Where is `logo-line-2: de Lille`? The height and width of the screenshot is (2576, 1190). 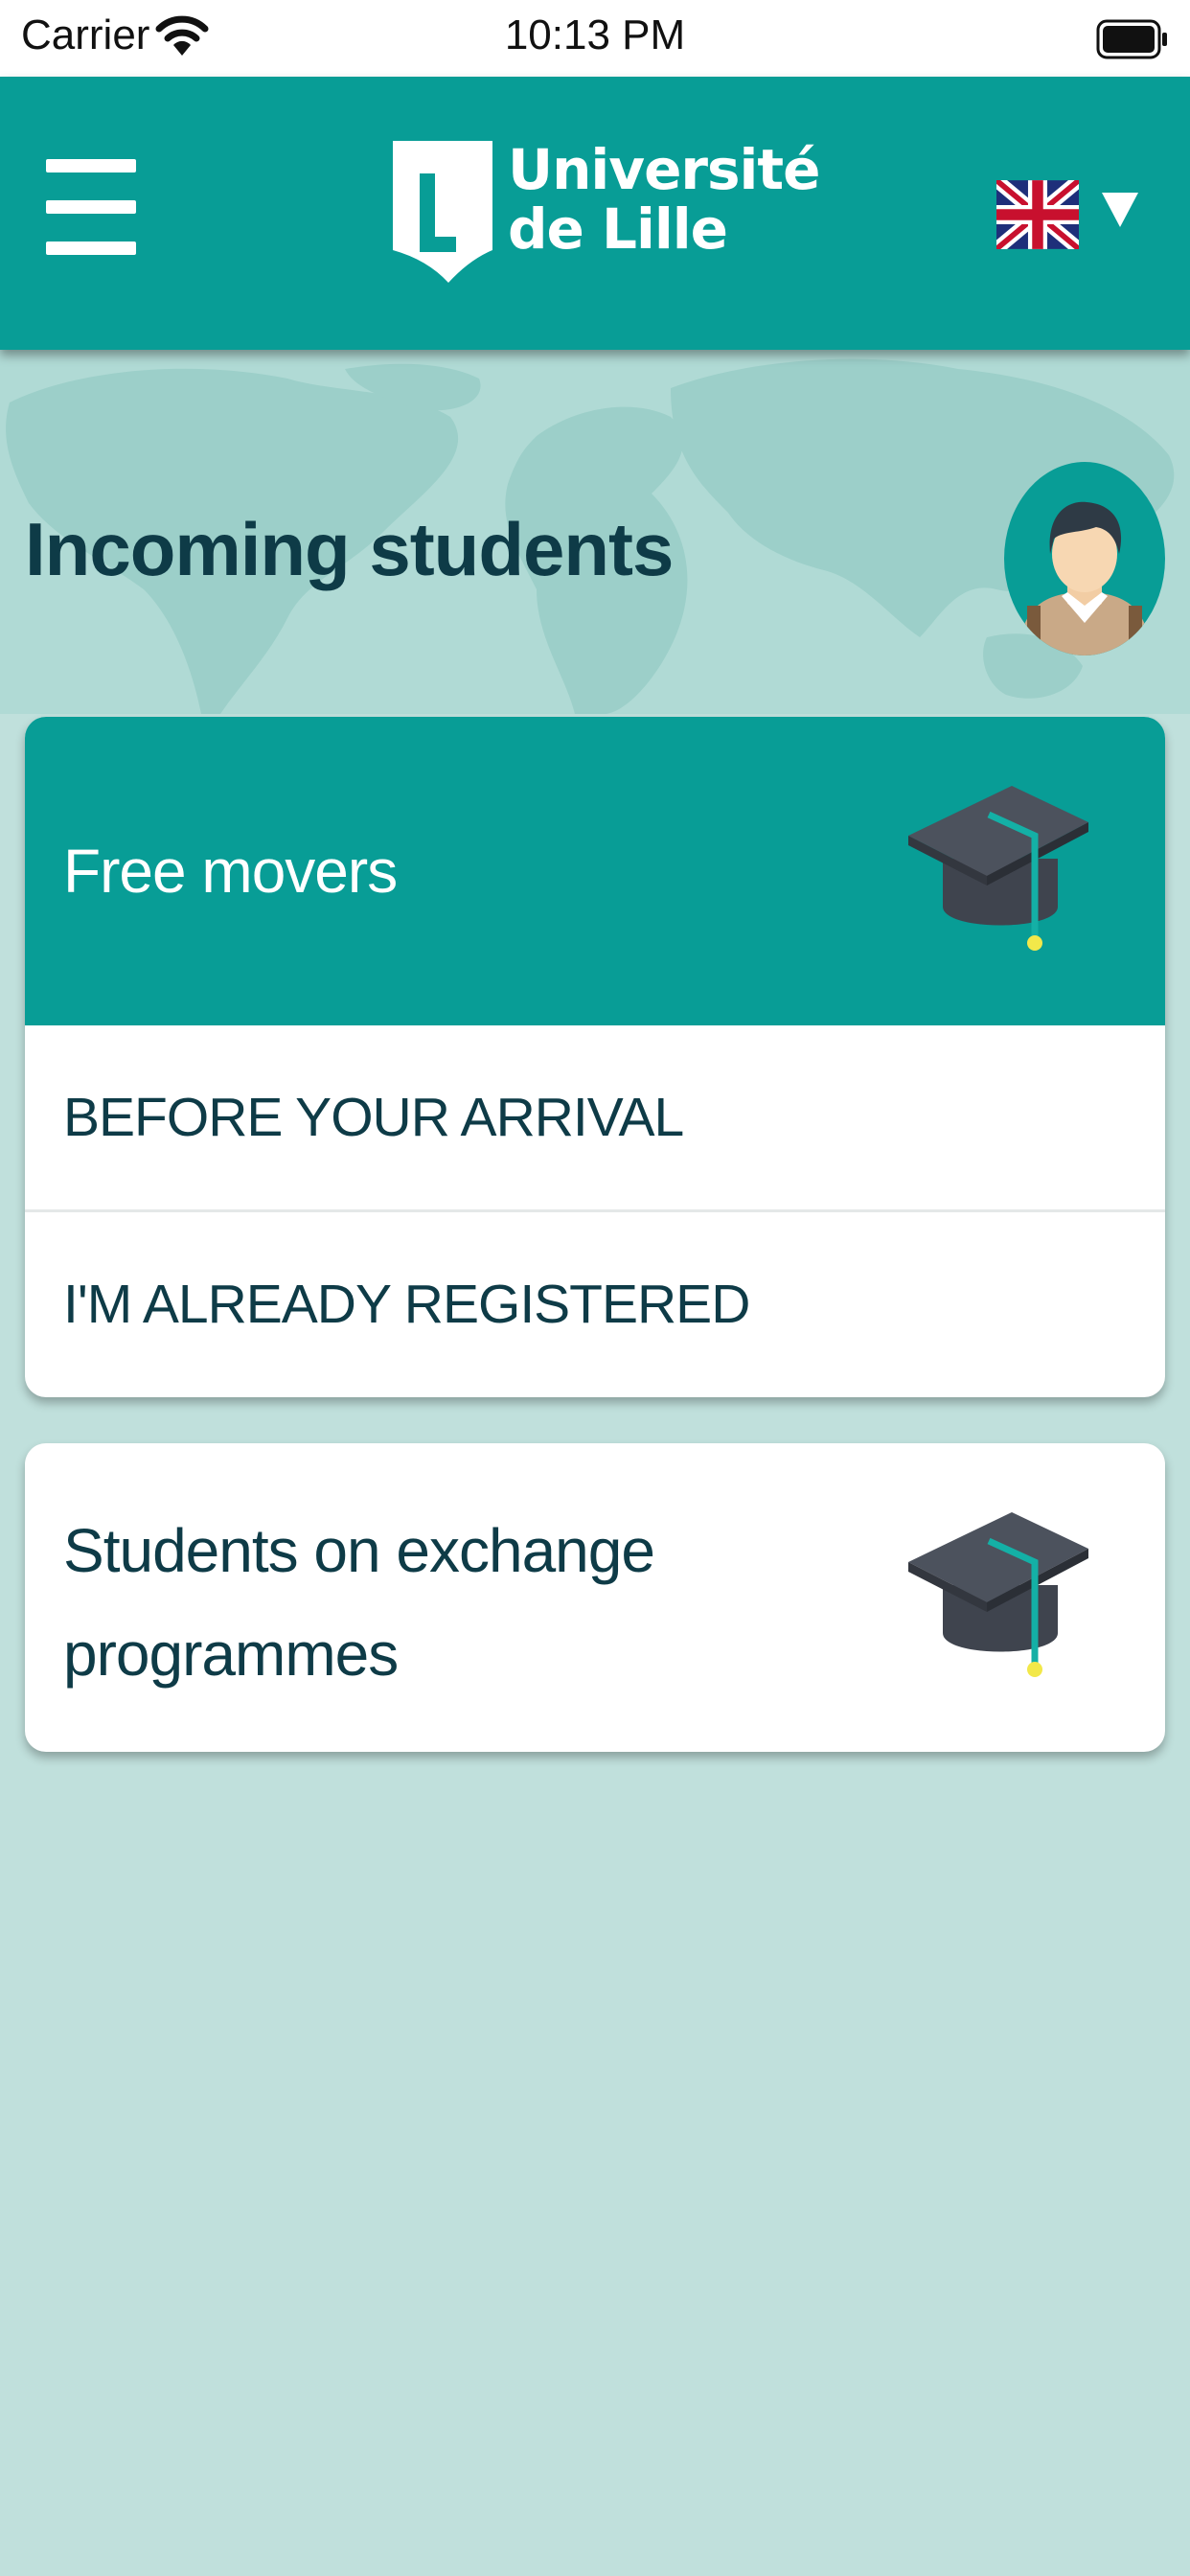
logo-line-2: de Lille is located at coordinates (618, 229).